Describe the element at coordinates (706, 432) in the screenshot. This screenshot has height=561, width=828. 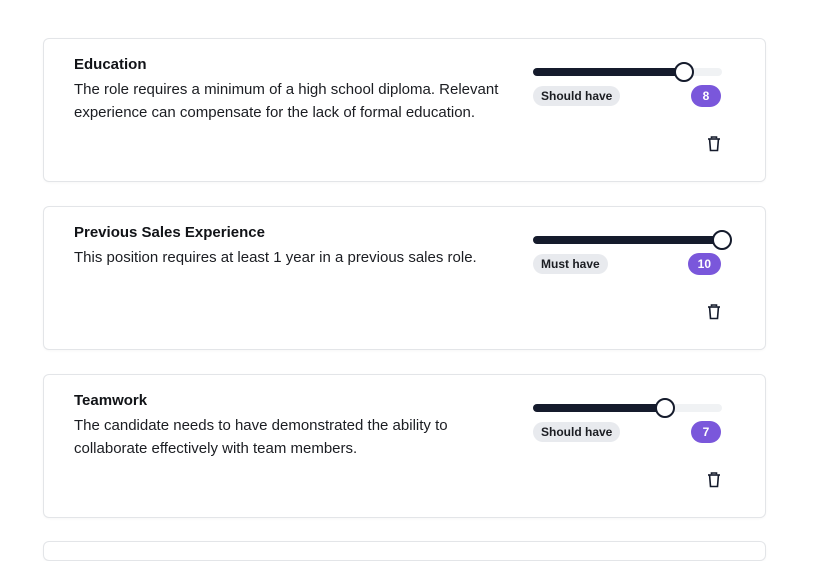
I see `score-badge: 7` at that location.